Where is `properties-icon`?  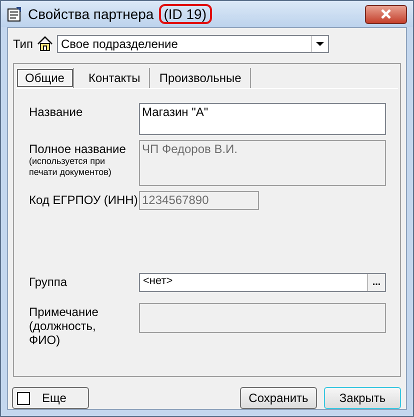
properties-icon is located at coordinates (15, 14).